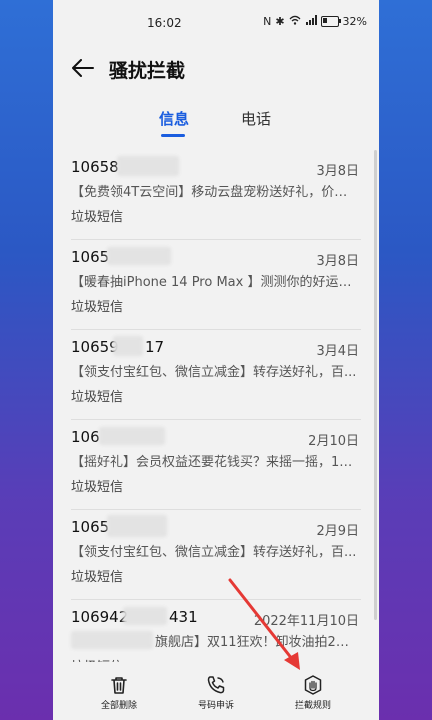 Image resolution: width=432 pixels, height=720 pixels. I want to click on active-tab-indicator, so click(173, 135).